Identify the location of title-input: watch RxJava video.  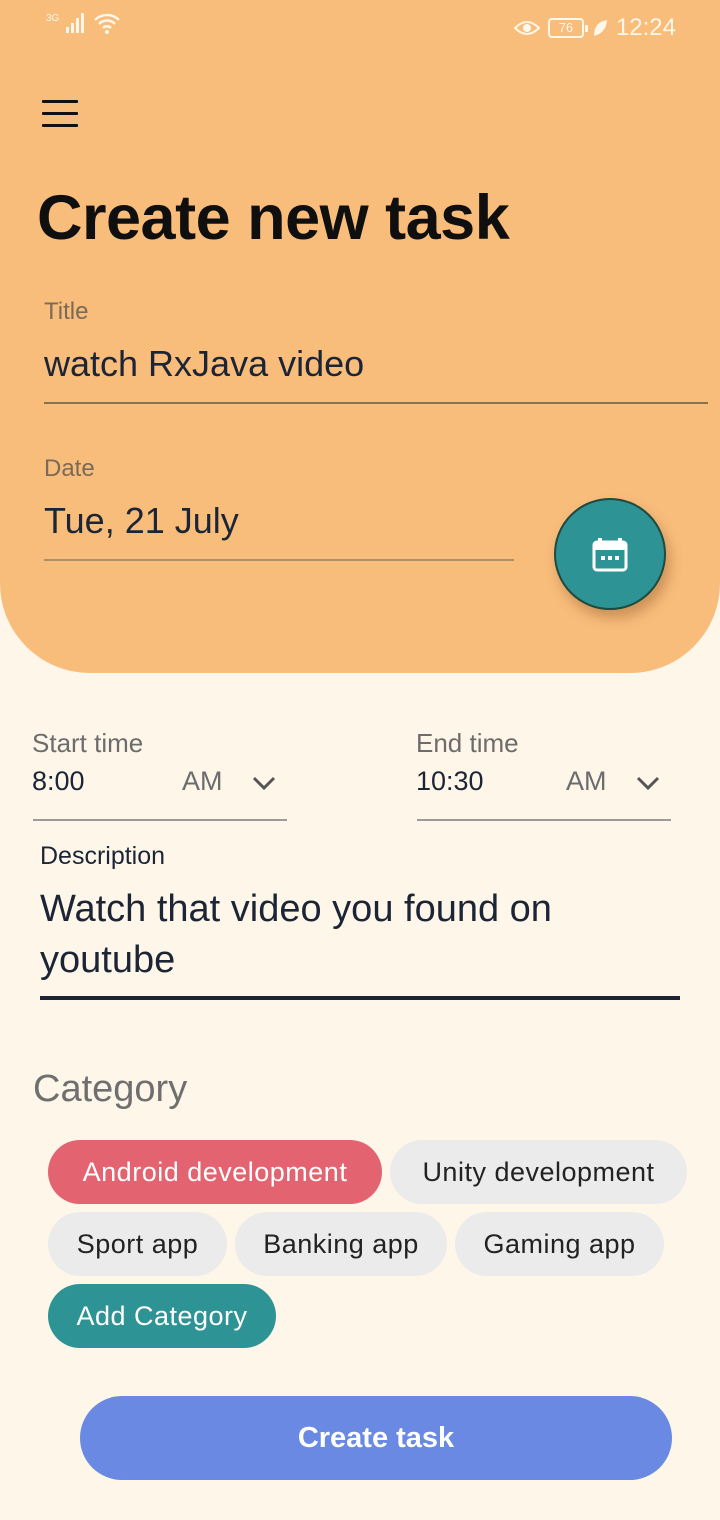
(204, 364).